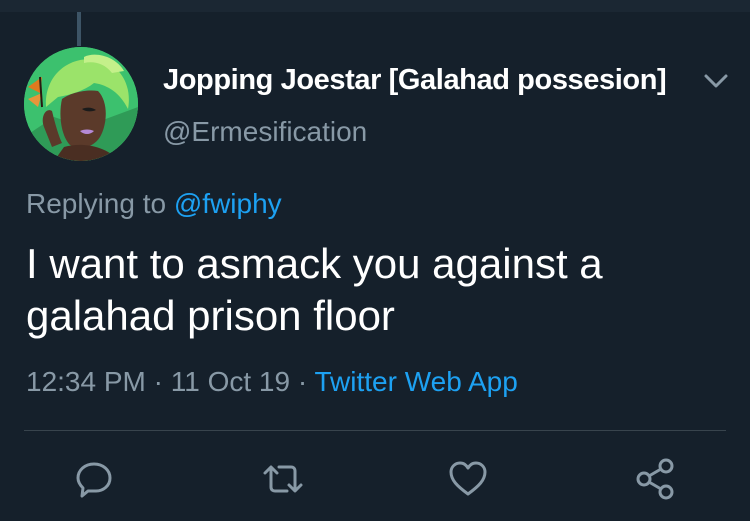  I want to click on like-button, so click(468, 479).